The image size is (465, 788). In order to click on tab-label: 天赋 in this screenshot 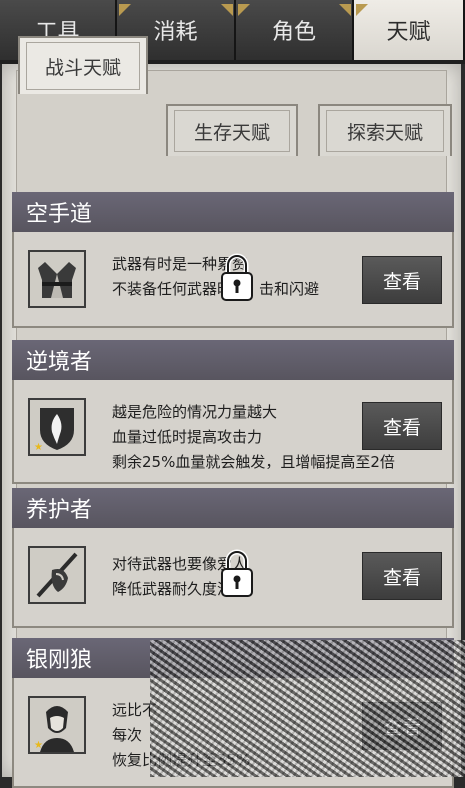, I will do `click(408, 32)`.